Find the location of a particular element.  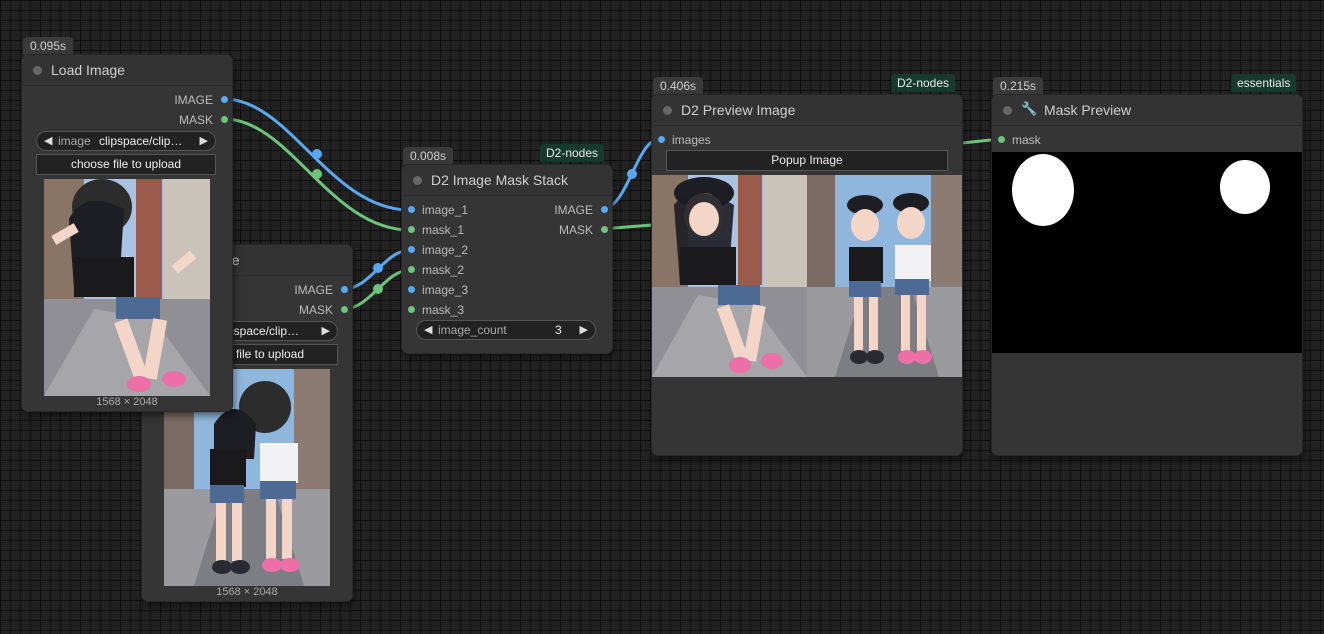

execution-time-badge: 0.095s is located at coordinates (48, 46).